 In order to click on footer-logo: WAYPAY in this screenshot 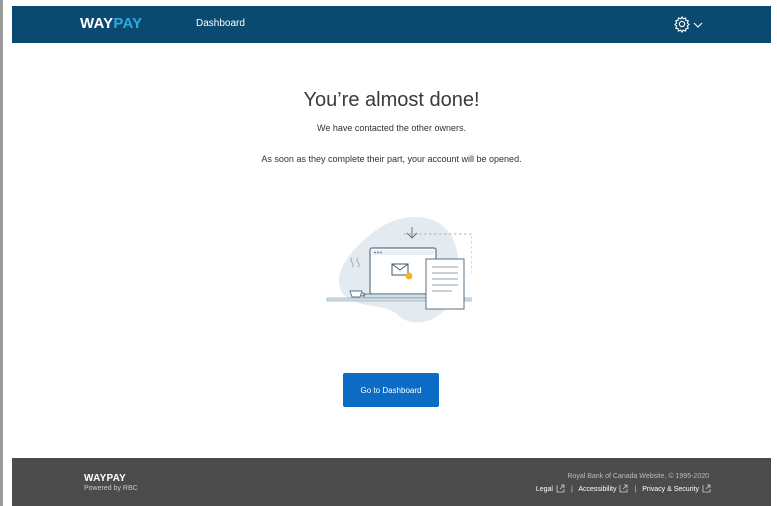, I will do `click(105, 478)`.